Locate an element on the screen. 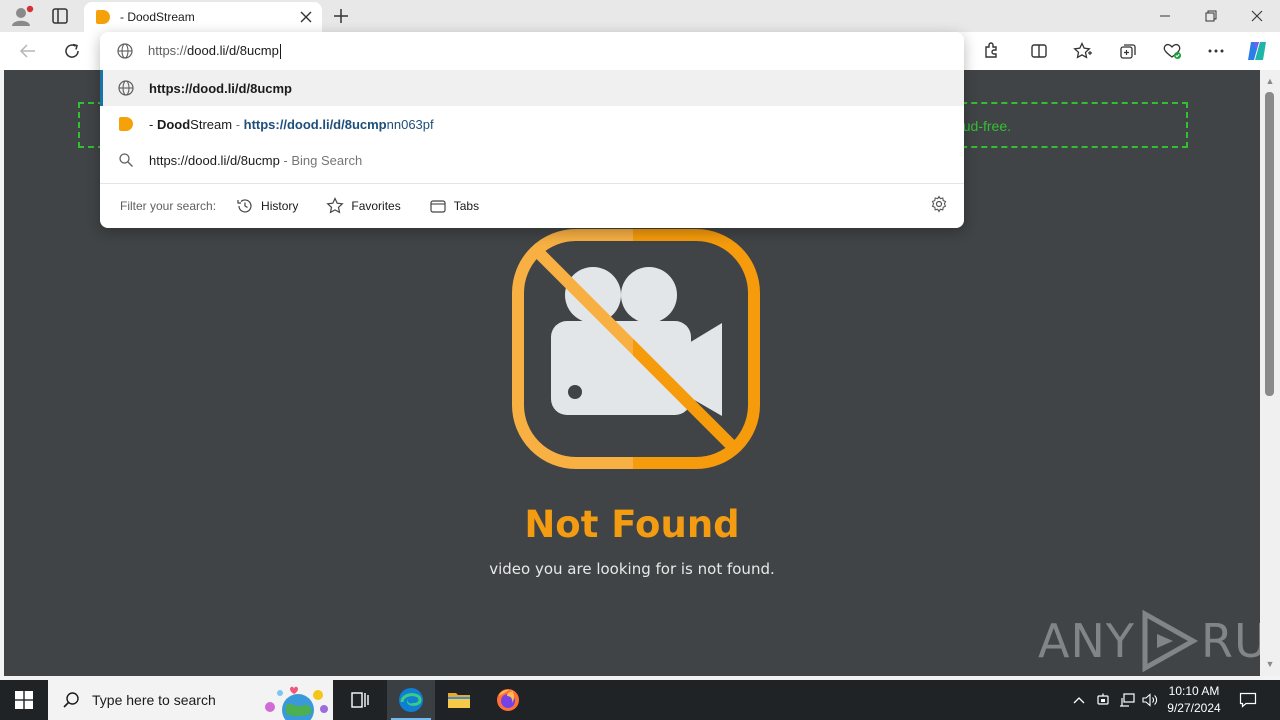 This screenshot has width=1280, height=720. tray-overflow-chevron-icon is located at coordinates (1079, 700).